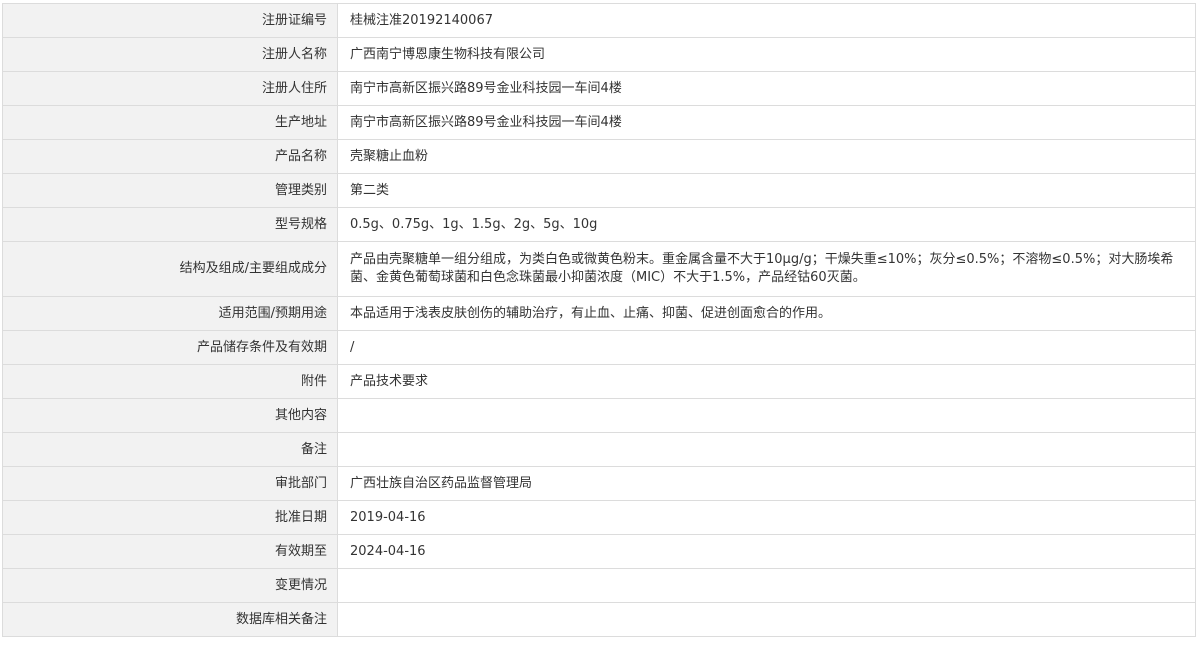 This screenshot has width=1200, height=653. I want to click on table-row: 型号规格 0.5g、0.75g、1g、1.5g、2g、5g、10g, so click(599, 224).